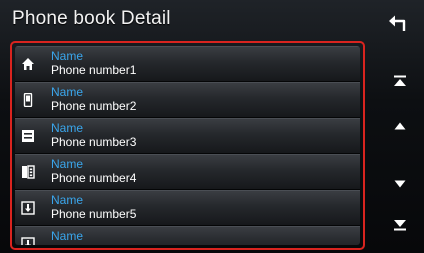 This screenshot has height=253, width=424. I want to click on building-icon, so click(28, 172).